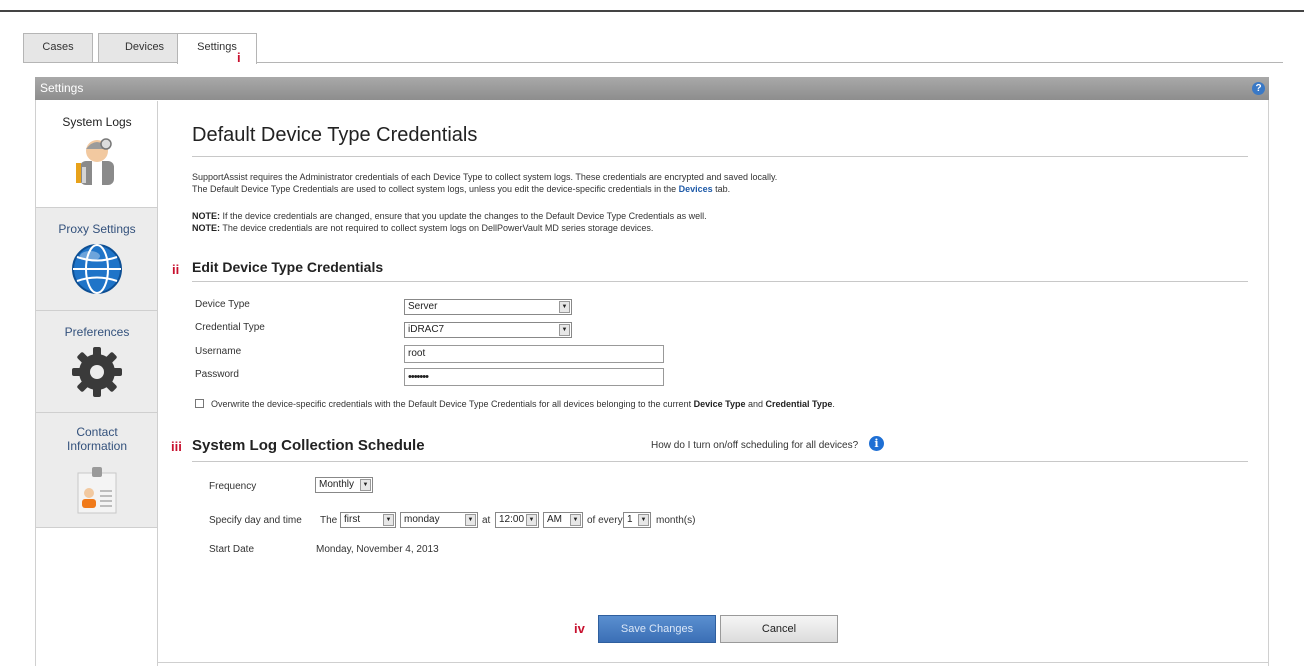 This screenshot has width=1304, height=666. I want to click on annotation-marker-iv: iv, so click(579, 628).